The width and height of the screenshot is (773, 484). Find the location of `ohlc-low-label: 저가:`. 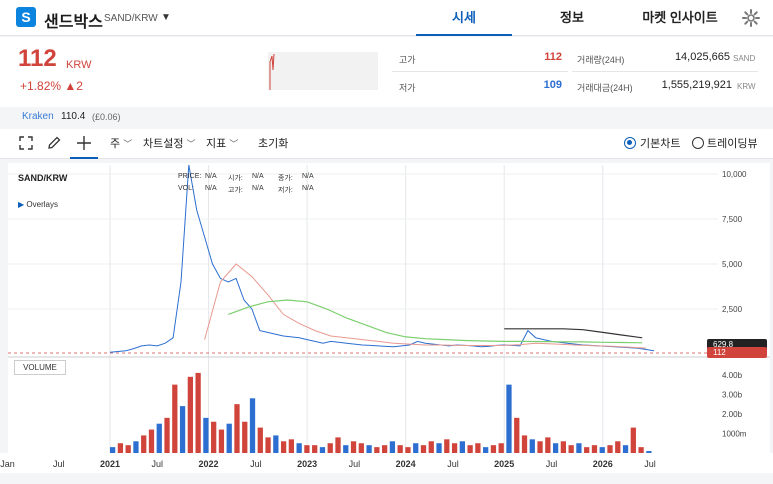

ohlc-low-label: 저가: is located at coordinates (285, 190).